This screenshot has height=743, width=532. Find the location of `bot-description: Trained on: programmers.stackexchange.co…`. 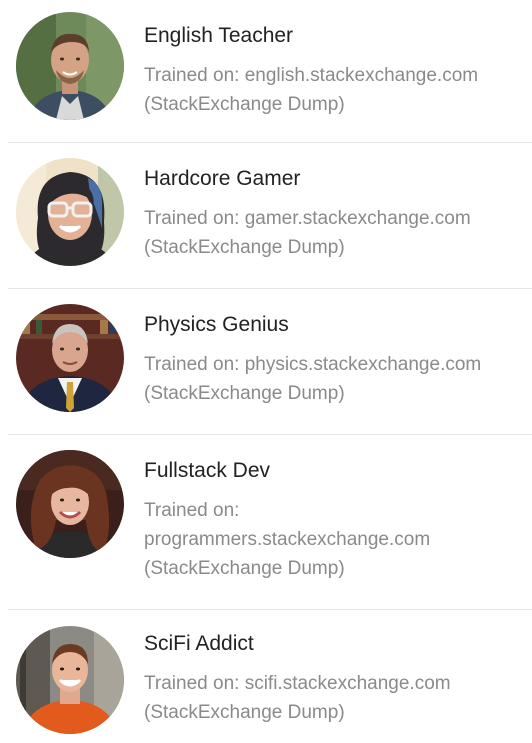

bot-description: Trained on: programmers.stackexchange.co… is located at coordinates (338, 539).